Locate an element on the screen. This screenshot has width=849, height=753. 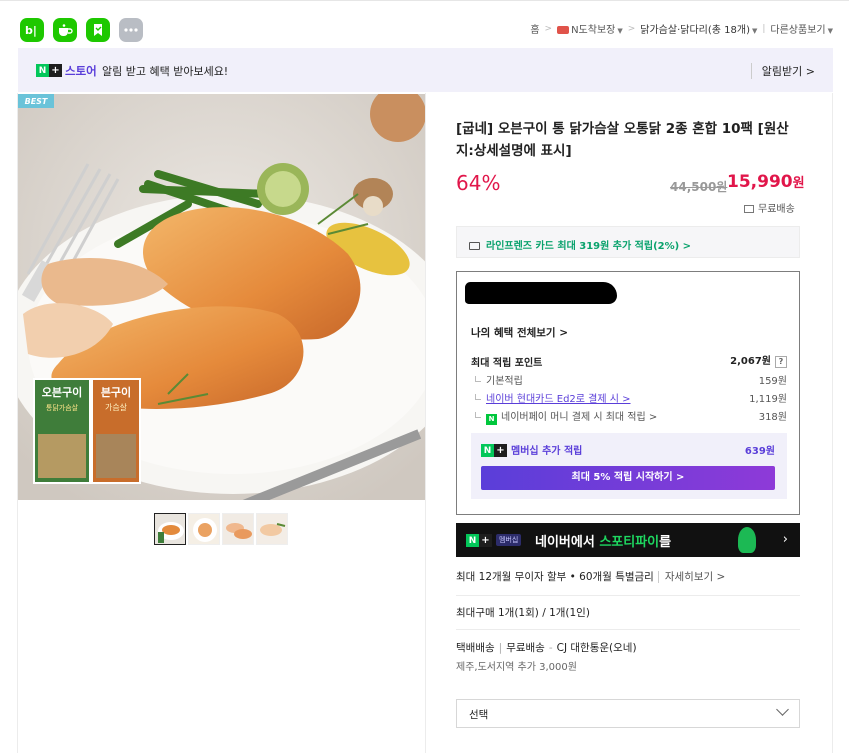
shipping-info: 무료배송 is located at coordinates (769, 207).